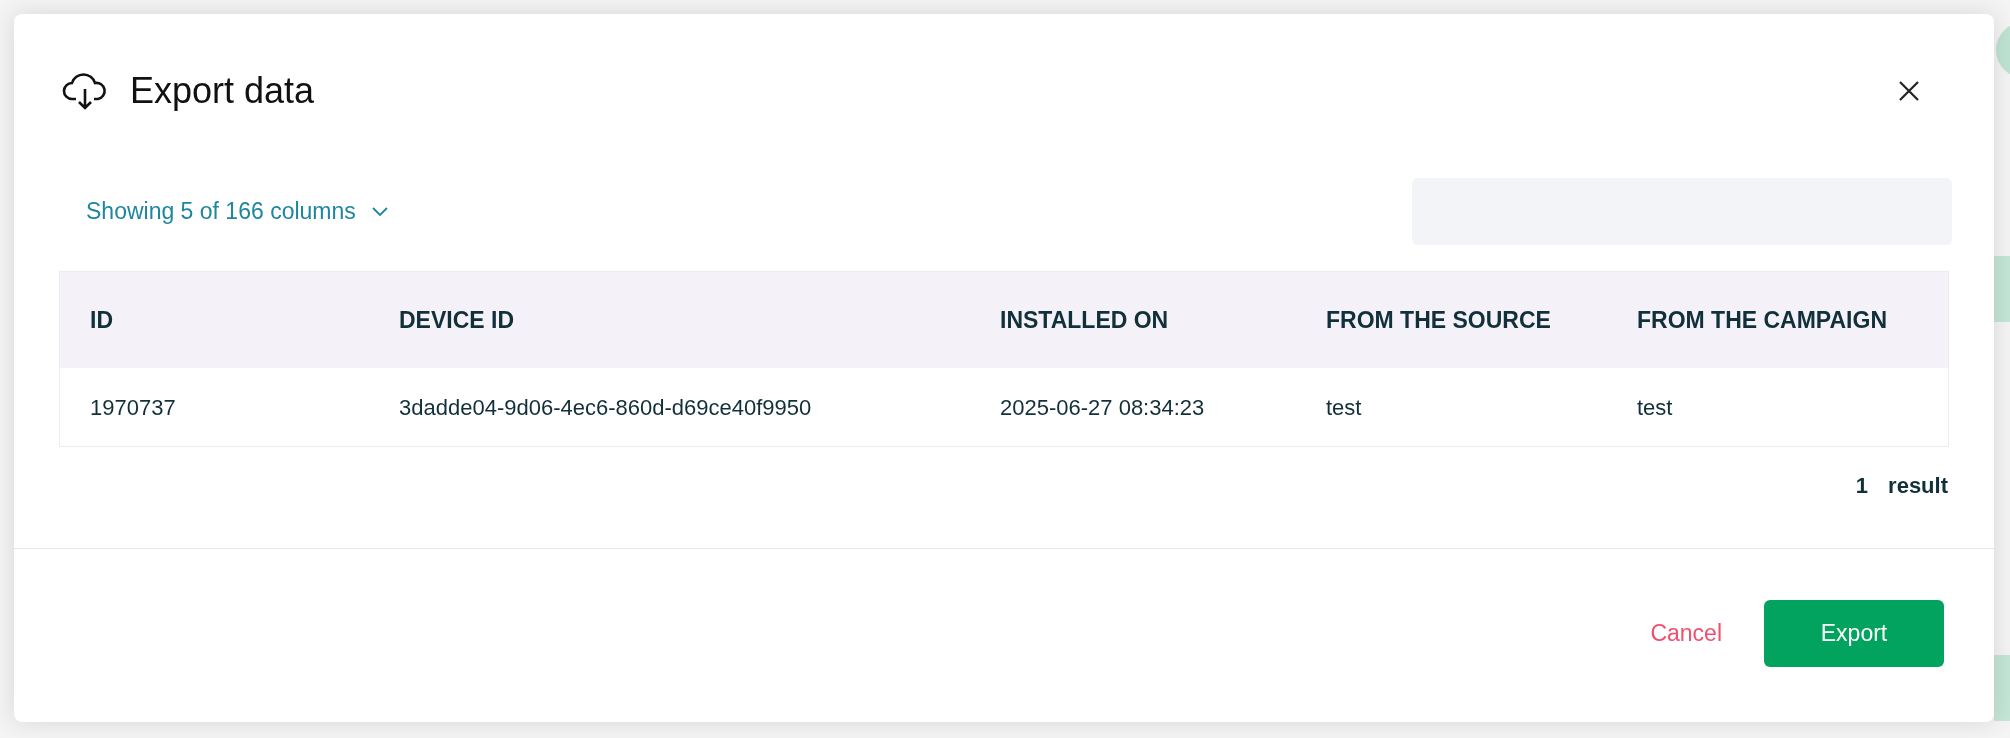  What do you see at coordinates (1102, 407) in the screenshot?
I see `table-cell: 2025-06-27 08:34:23` at bounding box center [1102, 407].